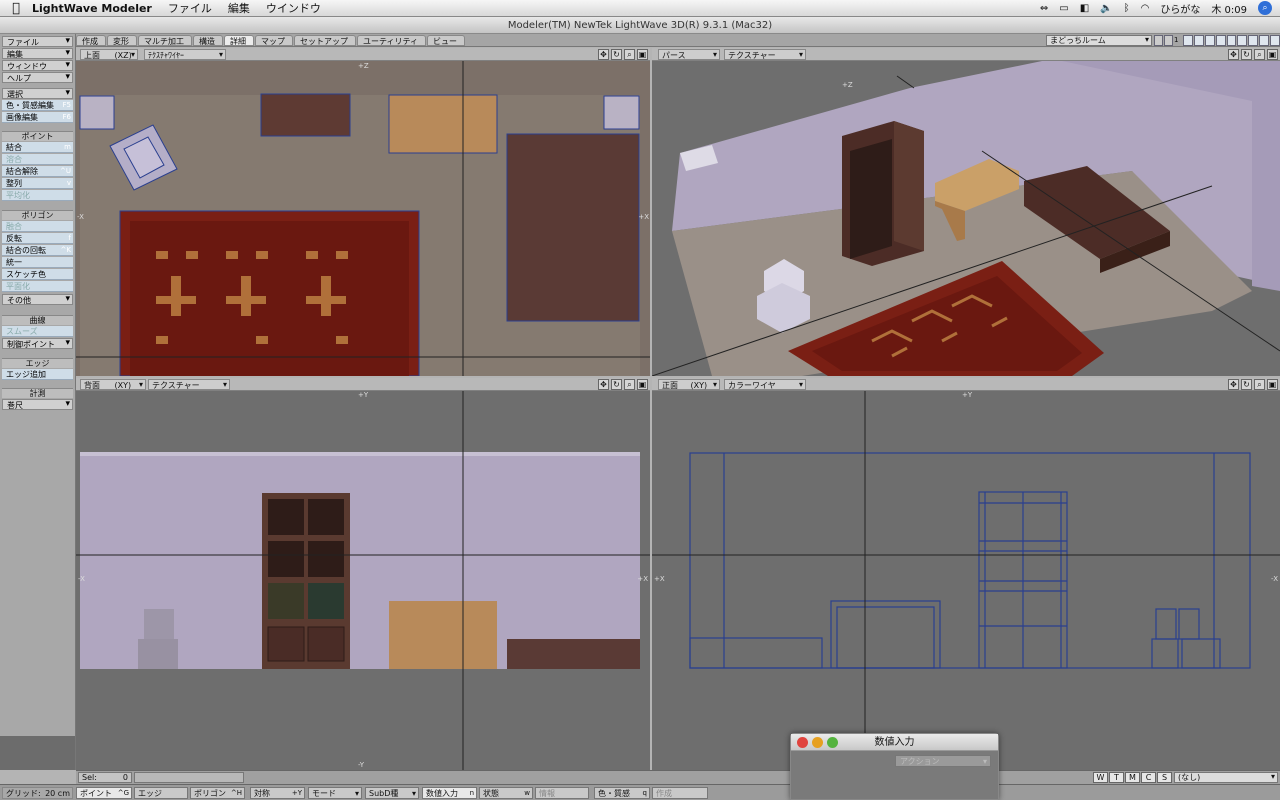 The height and width of the screenshot is (800, 1280). I want to click on volume-icon: 🔈, so click(1106, 8).